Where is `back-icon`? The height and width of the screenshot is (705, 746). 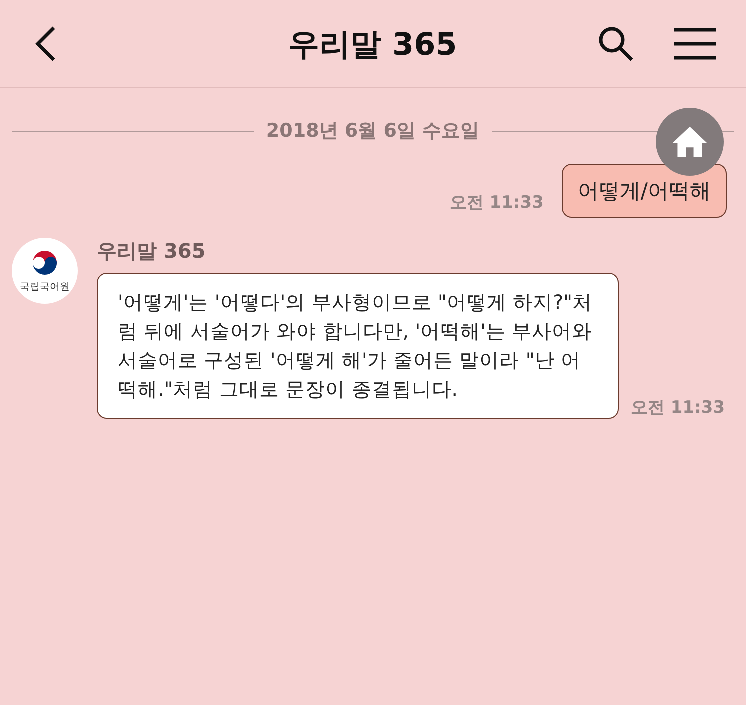 back-icon is located at coordinates (46, 44).